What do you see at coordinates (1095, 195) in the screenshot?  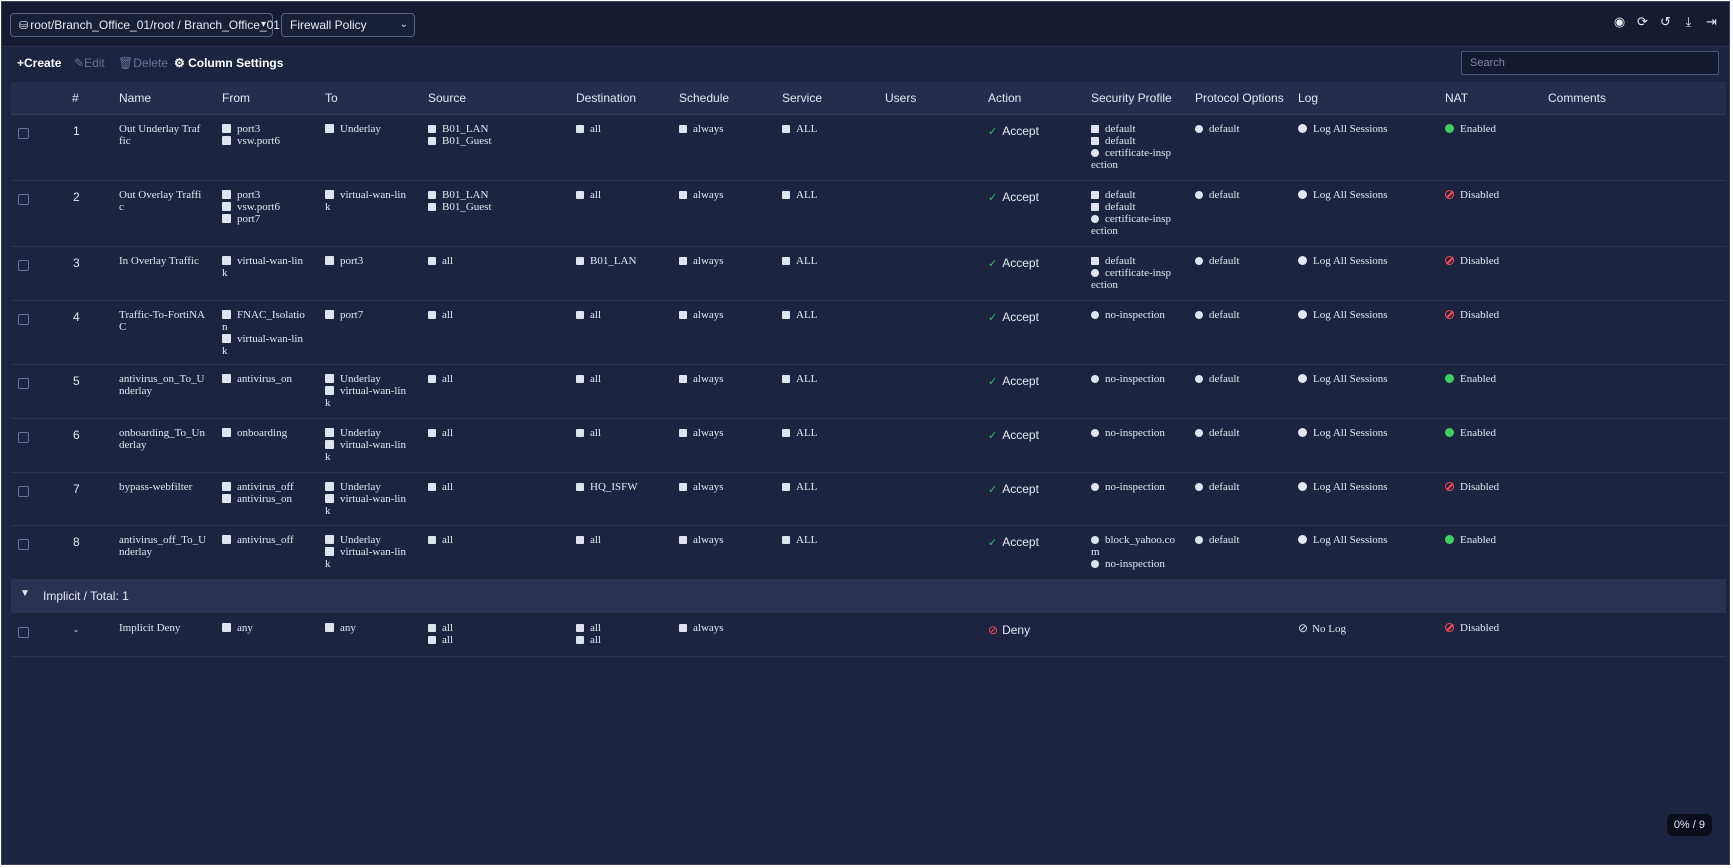 I see `antivirus-icon` at bounding box center [1095, 195].